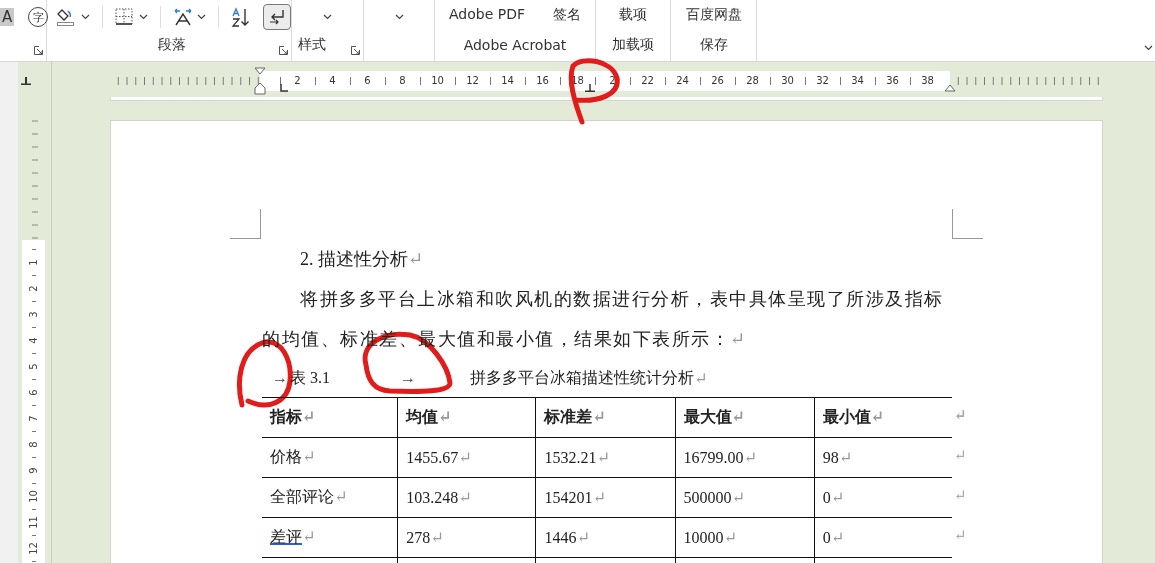  I want to click on ribbon-button: 签名, so click(567, 14).